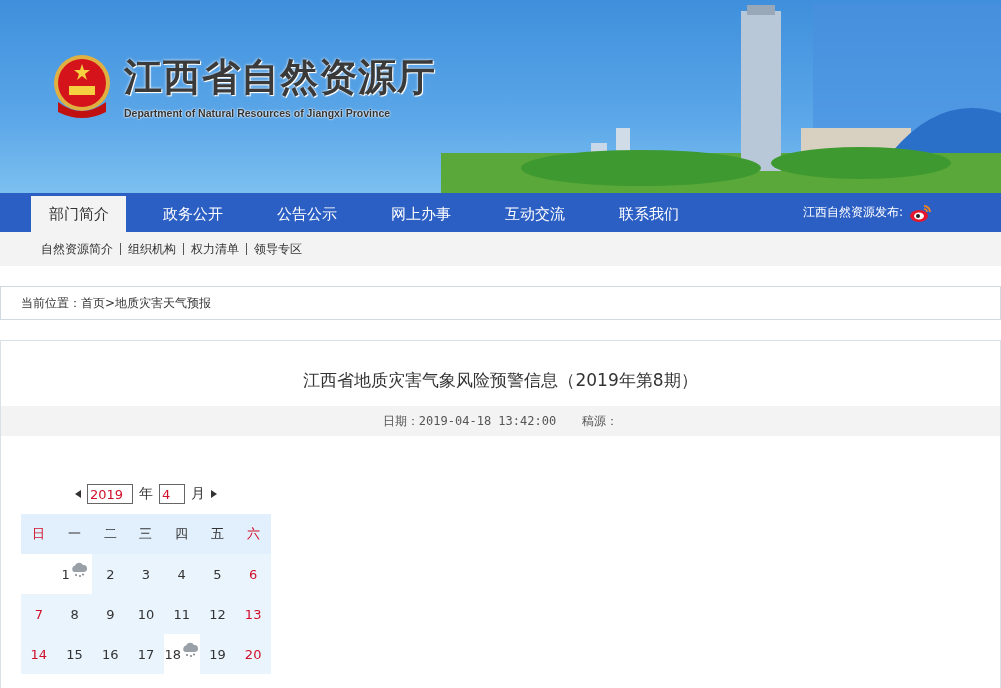 The image size is (1001, 688). What do you see at coordinates (146, 303) in the screenshot?
I see `breadcrumb-path: 首页>地质灾害天气预报` at bounding box center [146, 303].